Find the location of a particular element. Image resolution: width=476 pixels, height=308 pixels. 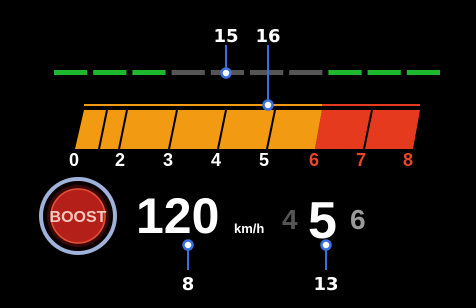

tach-label: 0 is located at coordinates (74, 160).